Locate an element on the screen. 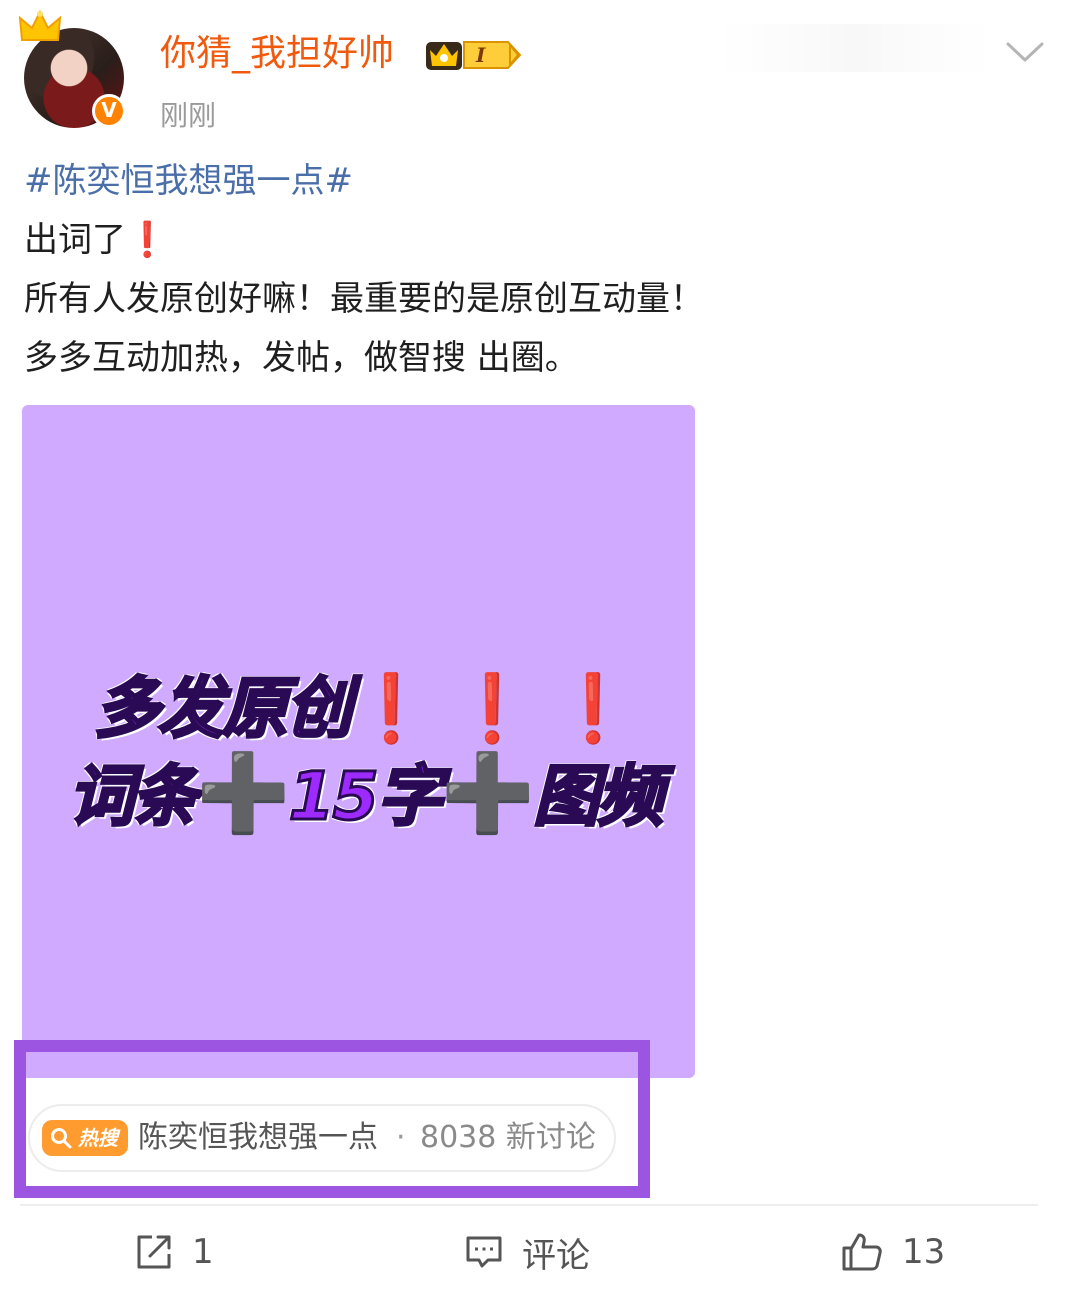 This screenshot has width=1067, height=1300. username: 你猜_我担好帅 is located at coordinates (277, 54).